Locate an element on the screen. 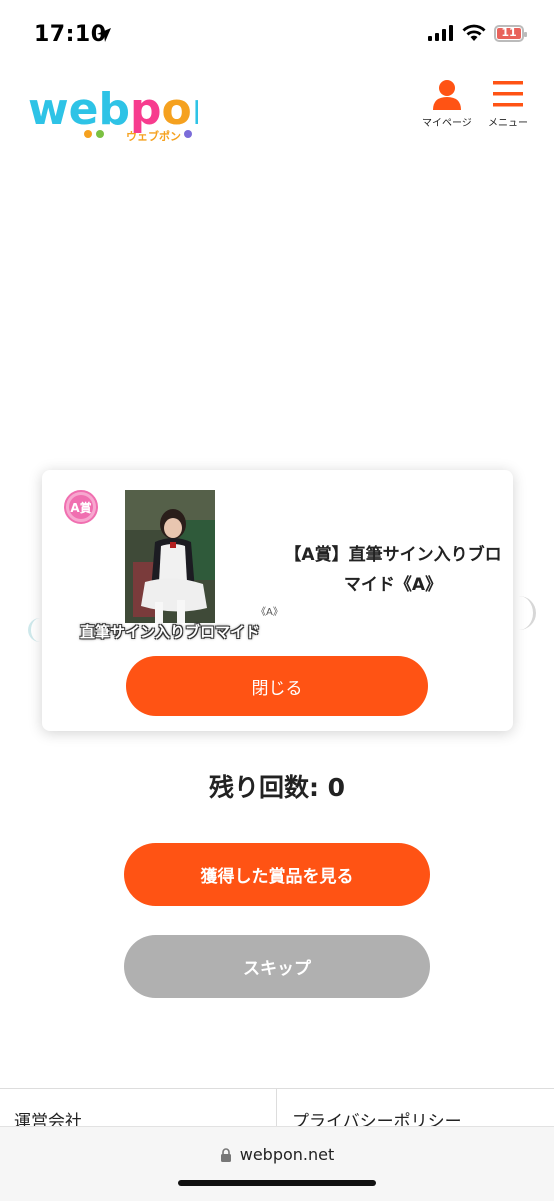 This screenshot has height=1201, width=554. mypage-button: マイページ is located at coordinates (447, 103).